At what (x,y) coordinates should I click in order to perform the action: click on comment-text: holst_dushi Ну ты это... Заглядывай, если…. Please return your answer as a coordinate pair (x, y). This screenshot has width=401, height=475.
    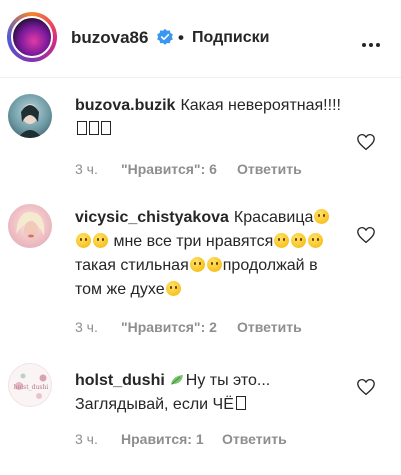
    Looking at the image, I should click on (210, 393).